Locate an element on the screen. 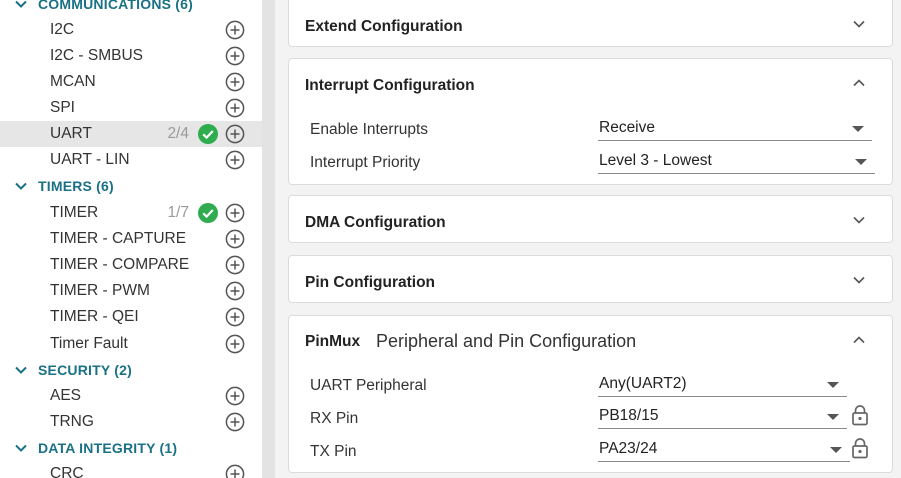 This screenshot has height=478, width=901. section-title: DMA Configuration is located at coordinates (375, 222).